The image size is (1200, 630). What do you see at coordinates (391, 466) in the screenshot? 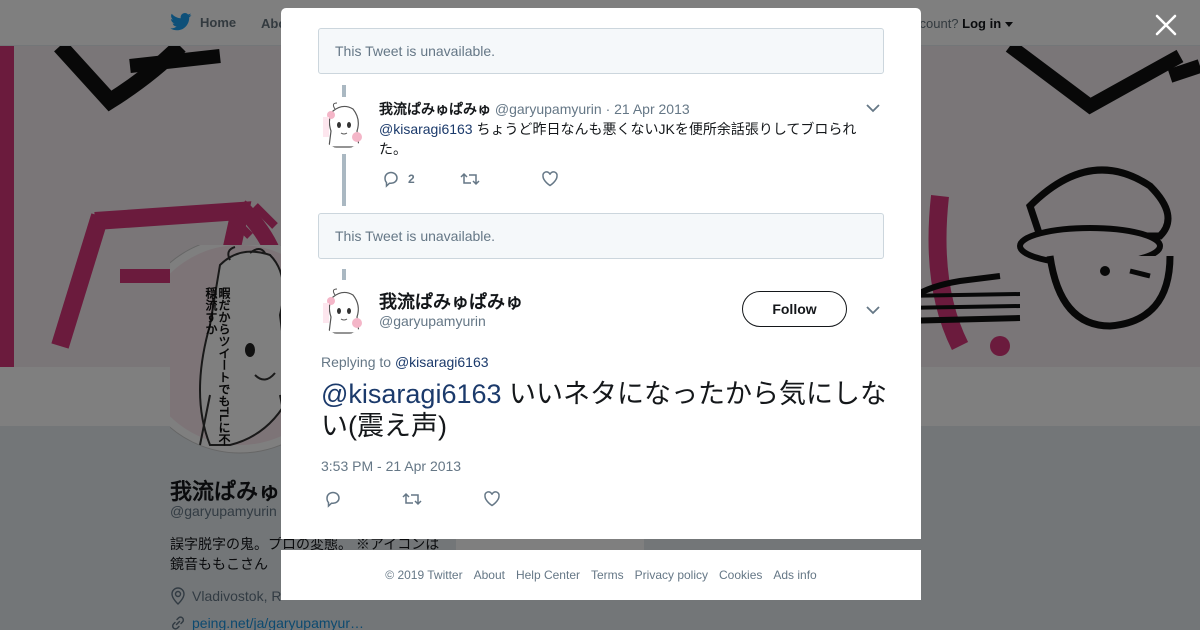
I see `main-timestamp: 3:53 PM - 21 Apr 2013` at bounding box center [391, 466].